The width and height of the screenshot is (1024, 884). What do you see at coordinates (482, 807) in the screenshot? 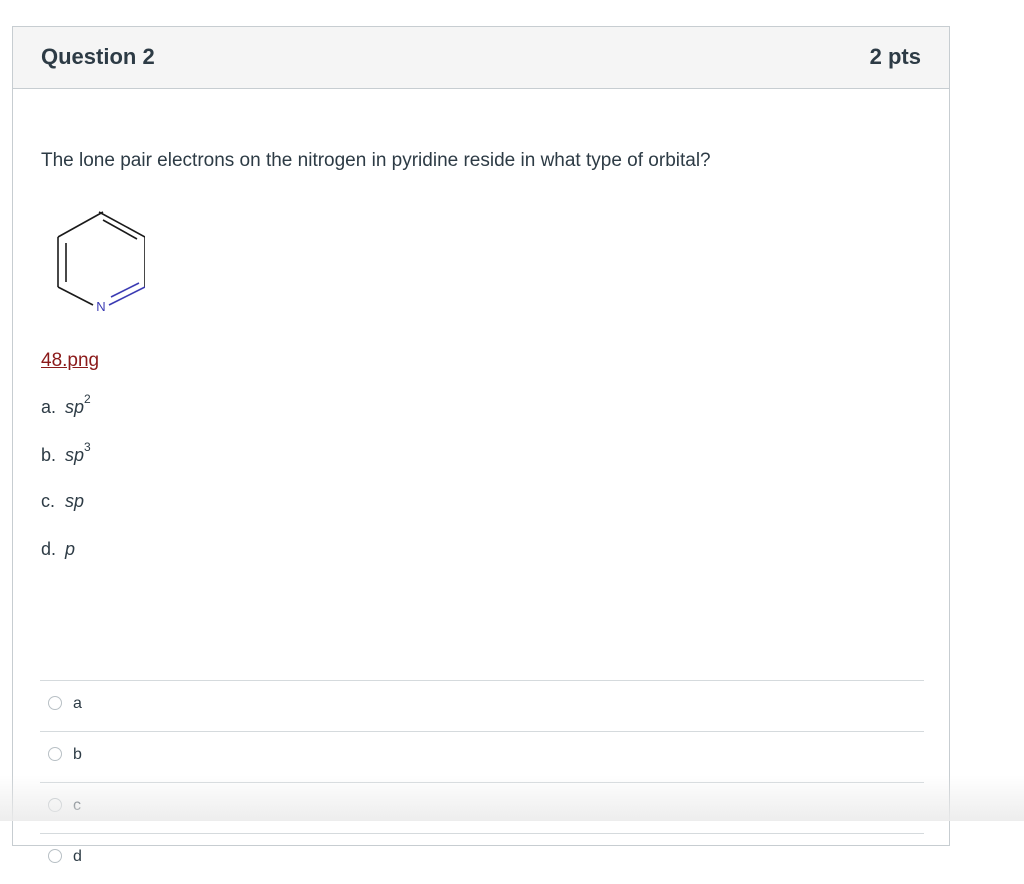
I see `answer-row-c: c` at bounding box center [482, 807].